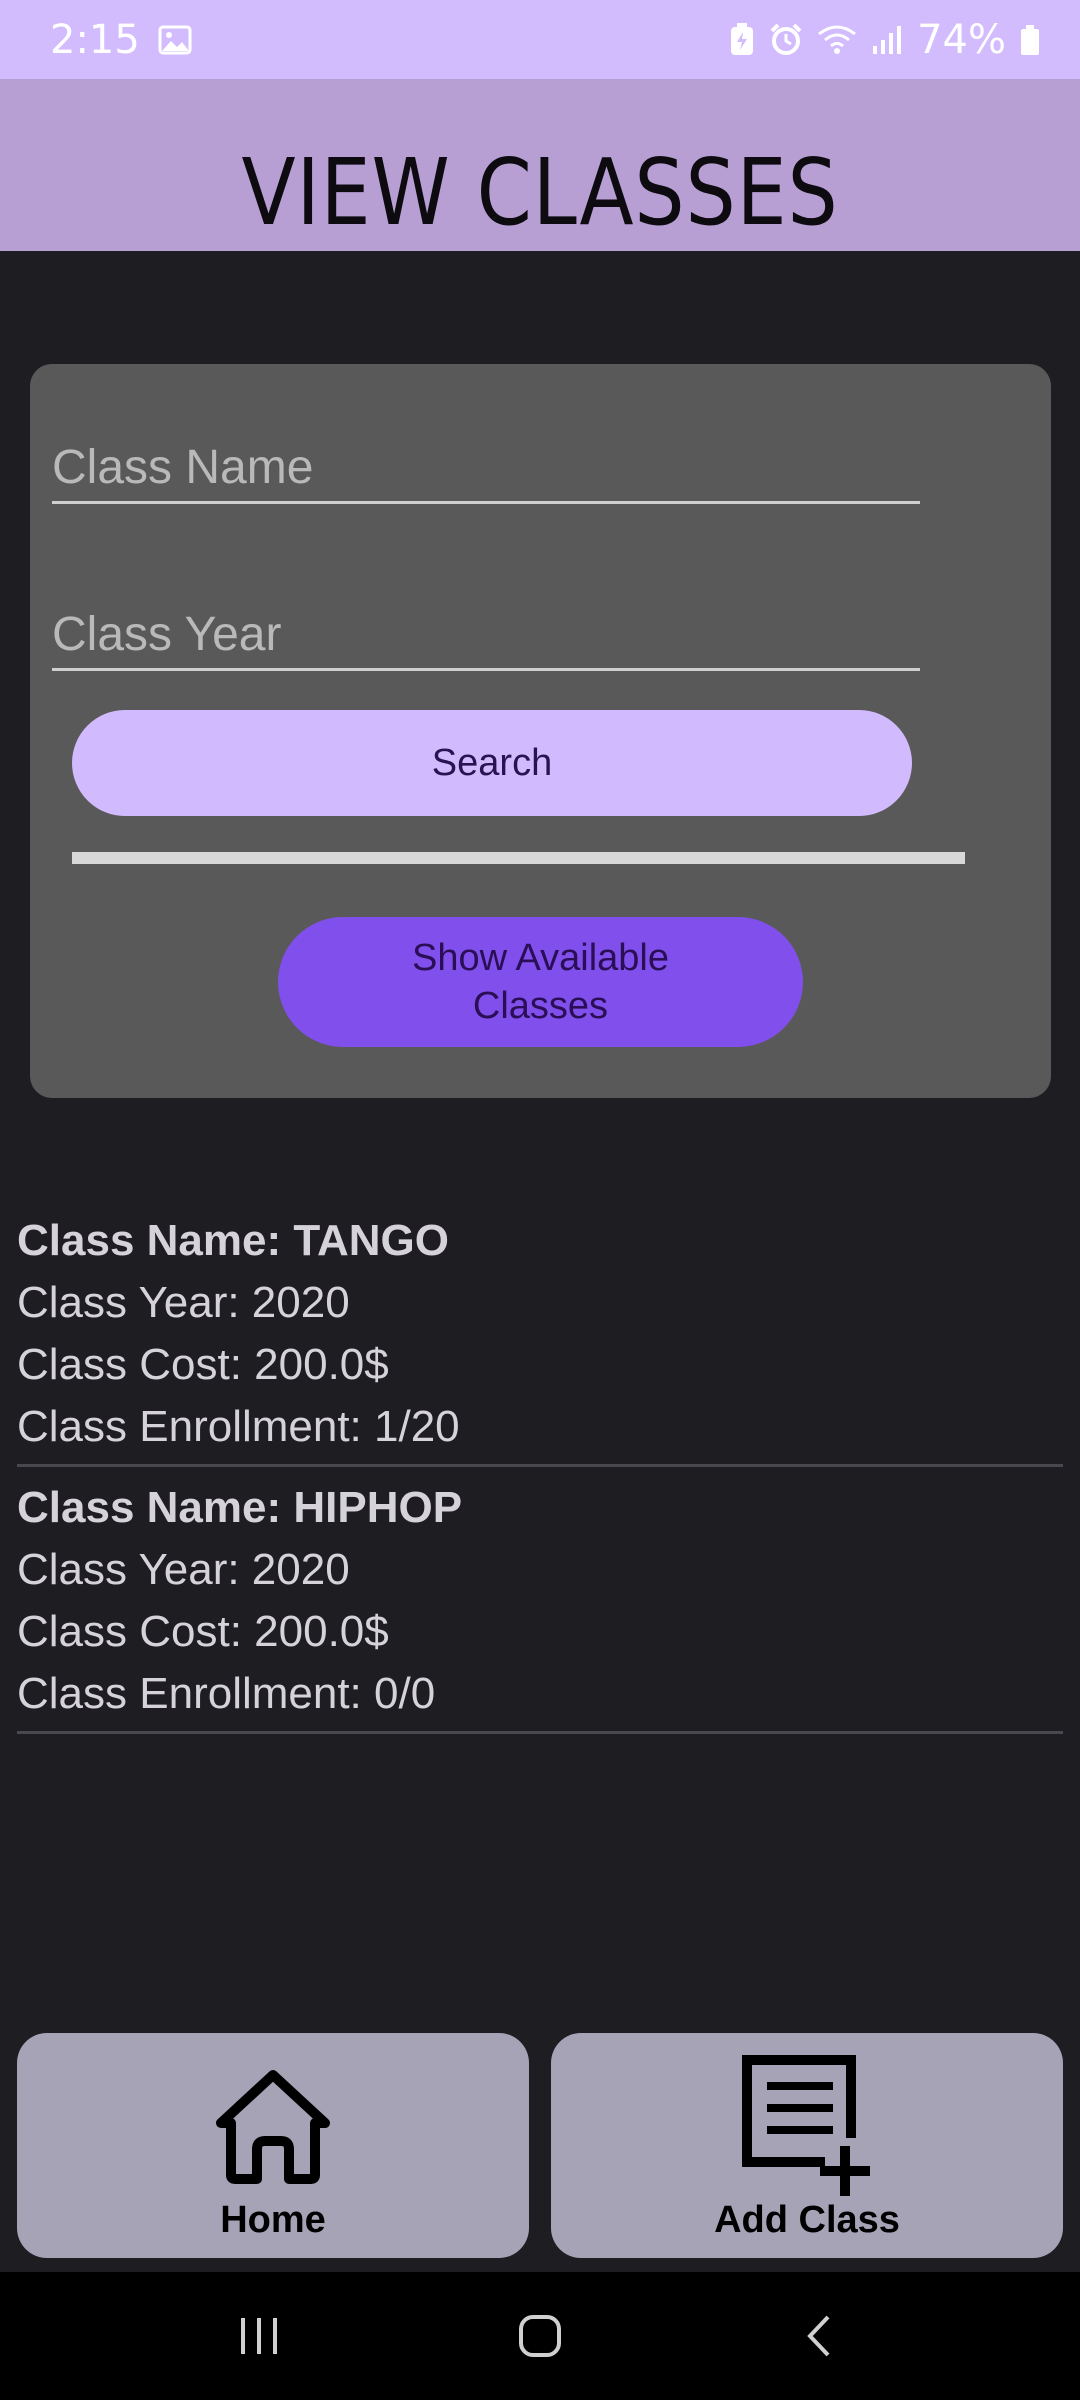 Image resolution: width=1080 pixels, height=2400 pixels. I want to click on progress-bar, so click(518, 858).